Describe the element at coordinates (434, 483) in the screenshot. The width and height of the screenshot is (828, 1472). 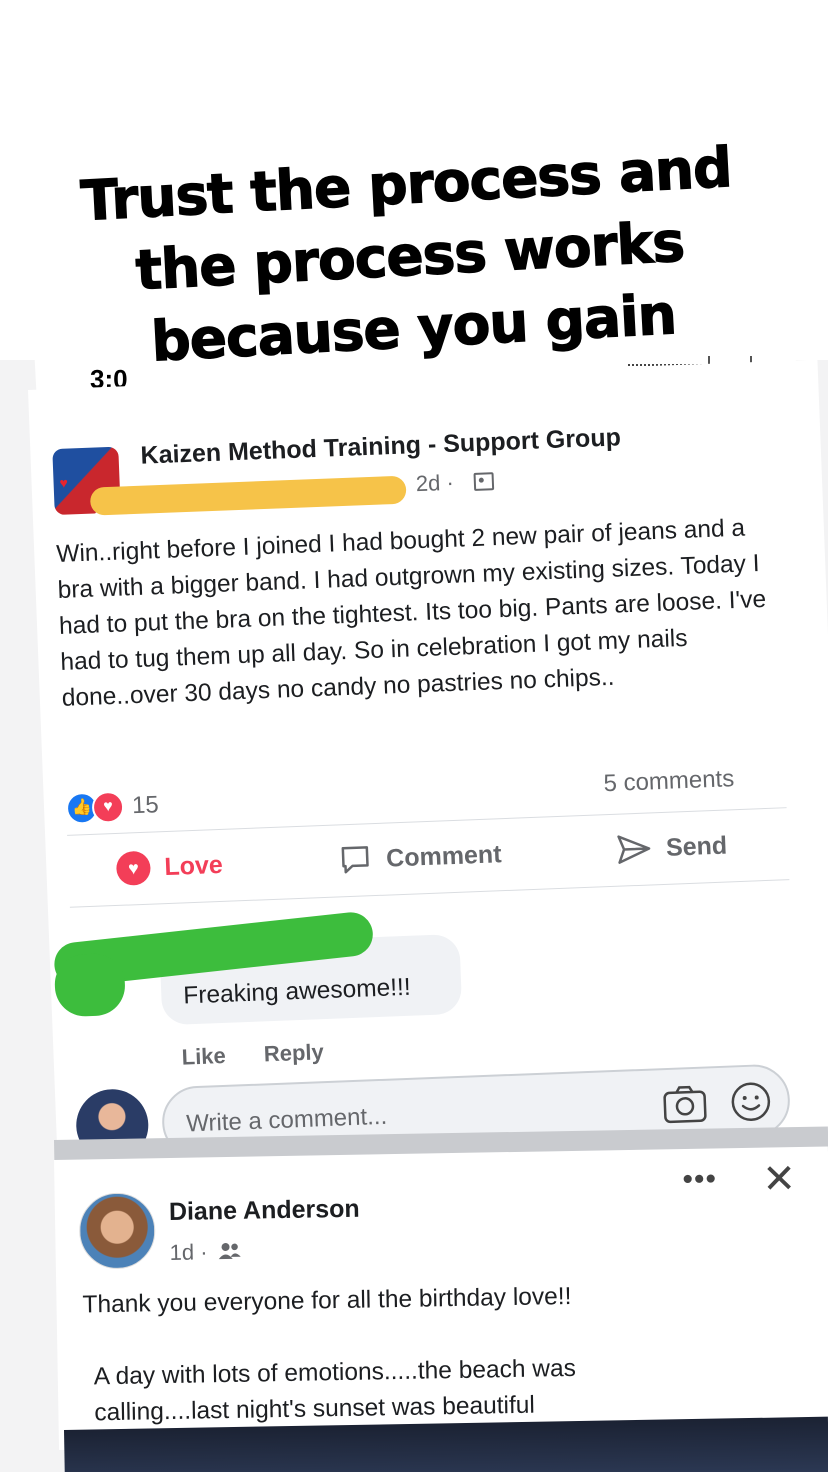
I see `post-time: 2d ·` at that location.